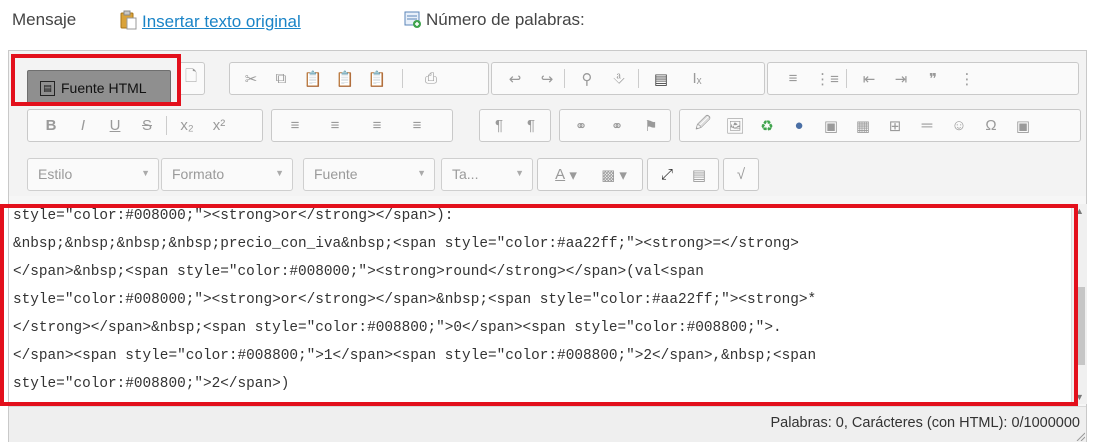 The image size is (1097, 447). I want to click on underline-icon: U, so click(115, 125).